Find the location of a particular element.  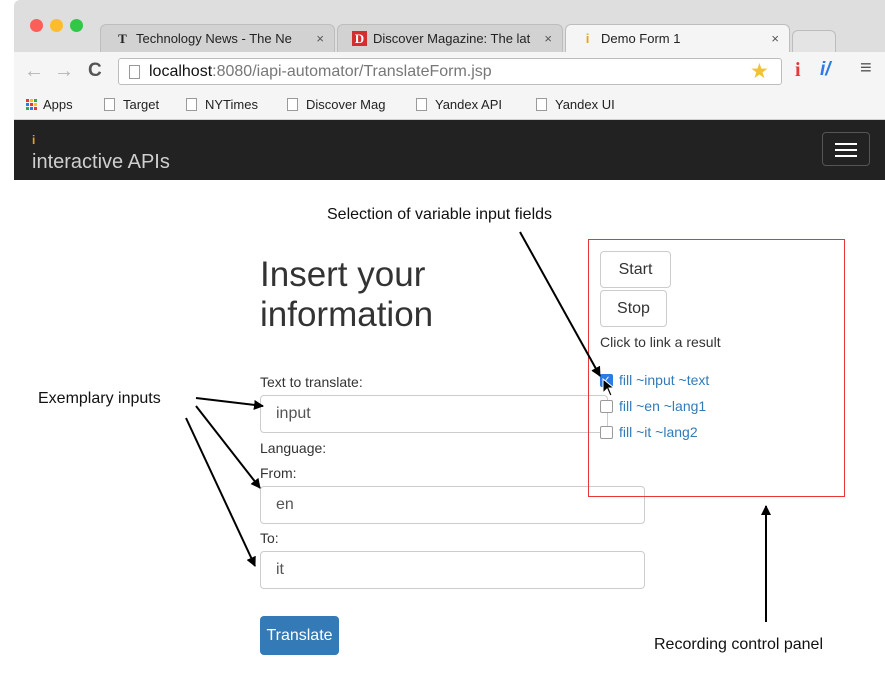

arrow-to-text-input is located at coordinates (229, 403).